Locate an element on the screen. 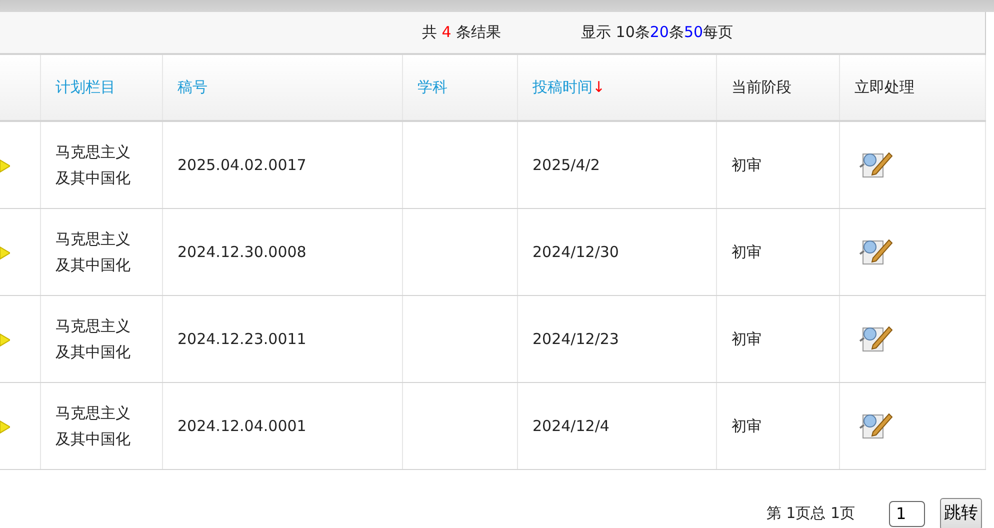 Image resolution: width=994 pixels, height=528 pixels. column-header: 立即处理 is located at coordinates (884, 87).